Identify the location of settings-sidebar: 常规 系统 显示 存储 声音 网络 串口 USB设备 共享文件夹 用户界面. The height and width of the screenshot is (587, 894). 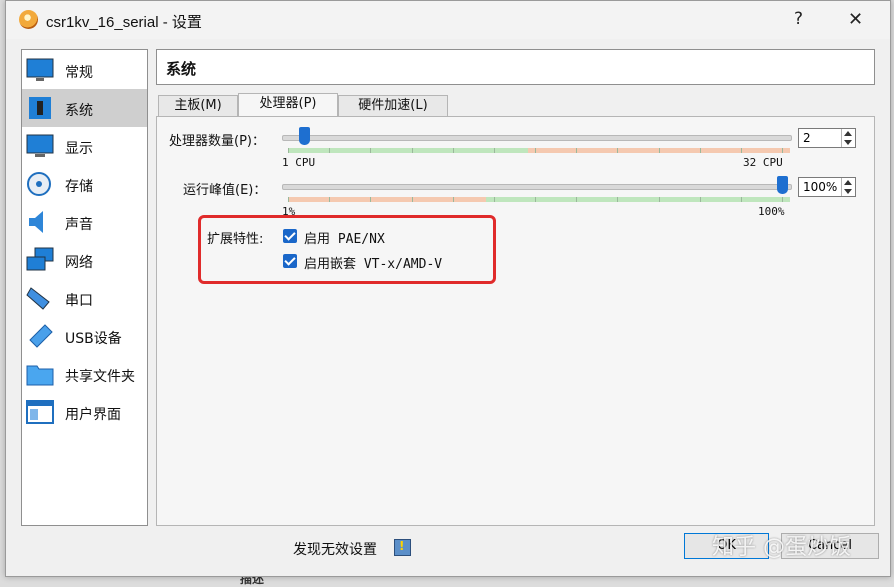
(84, 287).